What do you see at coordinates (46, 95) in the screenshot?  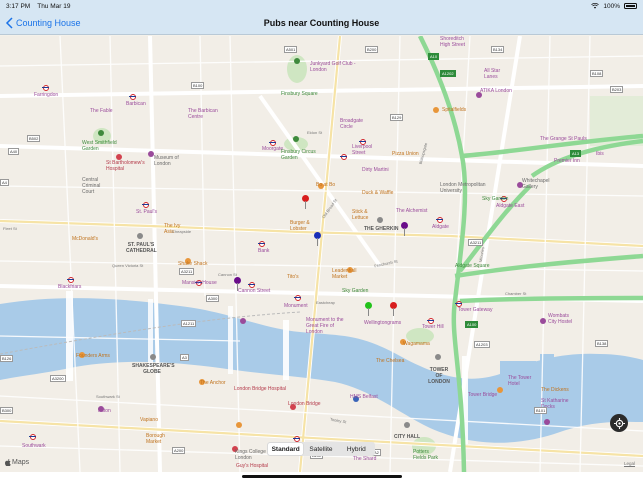 I see `map-place-label: Farringdon` at bounding box center [46, 95].